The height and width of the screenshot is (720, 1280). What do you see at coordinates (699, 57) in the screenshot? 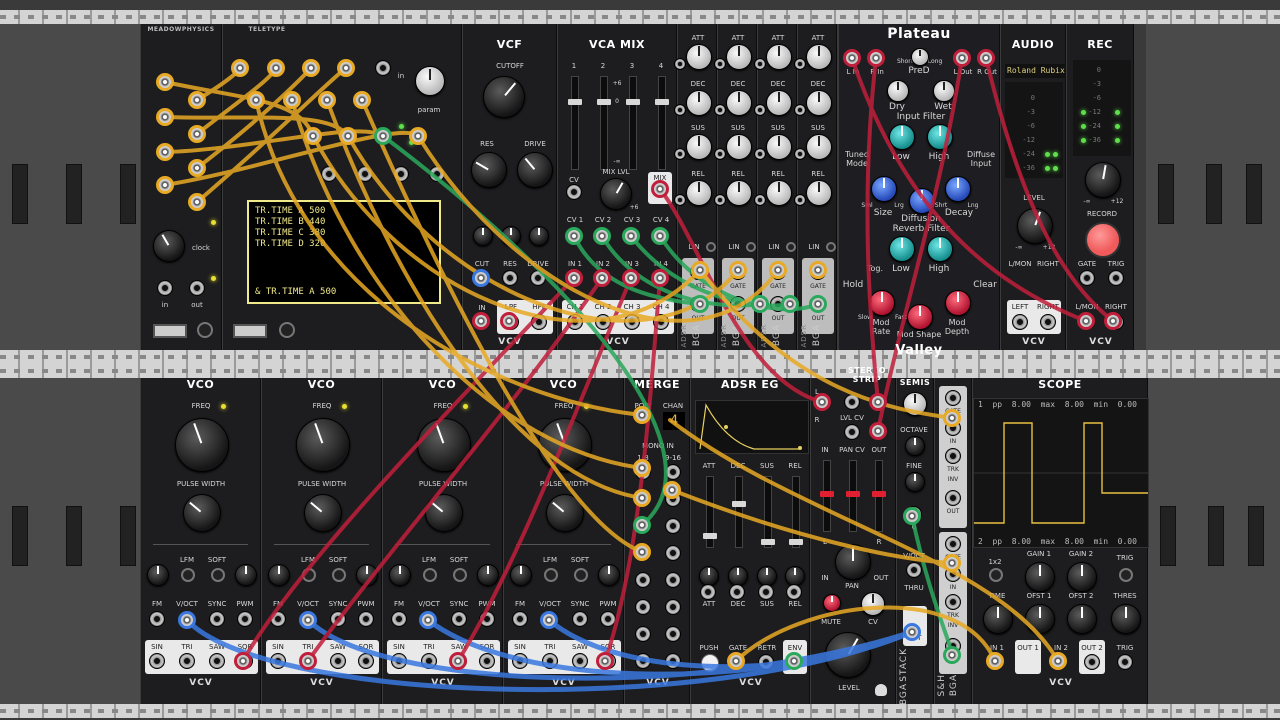
I see `adsr-1-att-knob` at bounding box center [699, 57].